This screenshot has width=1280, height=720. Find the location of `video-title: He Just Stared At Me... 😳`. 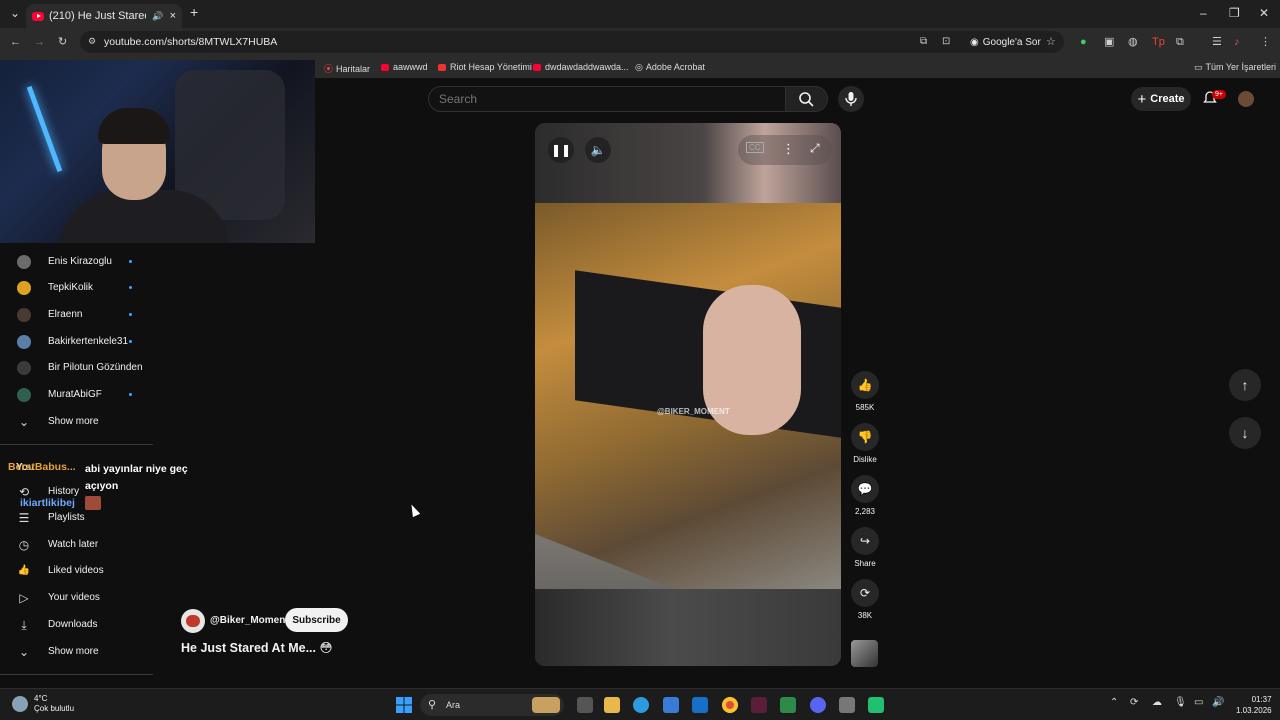

video-title: He Just Stared At Me... 😳 is located at coordinates (257, 647).